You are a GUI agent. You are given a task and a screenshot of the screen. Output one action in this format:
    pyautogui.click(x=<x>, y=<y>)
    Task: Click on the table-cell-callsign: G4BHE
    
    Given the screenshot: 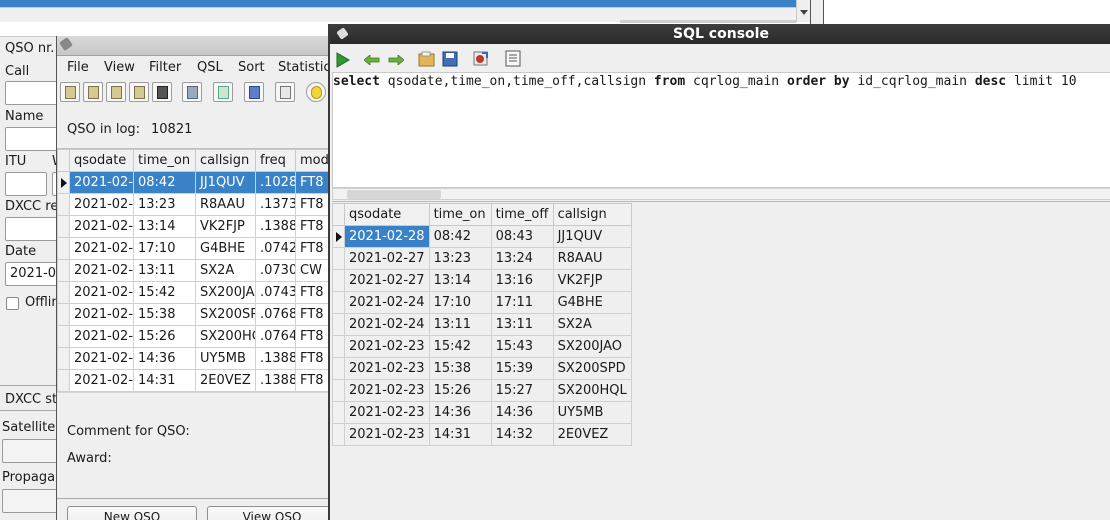 What is the action you would take?
    pyautogui.click(x=225, y=248)
    